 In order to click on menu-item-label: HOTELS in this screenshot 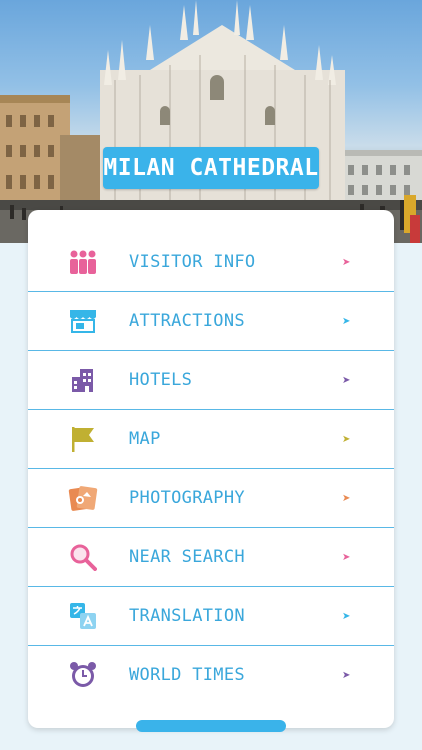, I will do `click(161, 380)`.